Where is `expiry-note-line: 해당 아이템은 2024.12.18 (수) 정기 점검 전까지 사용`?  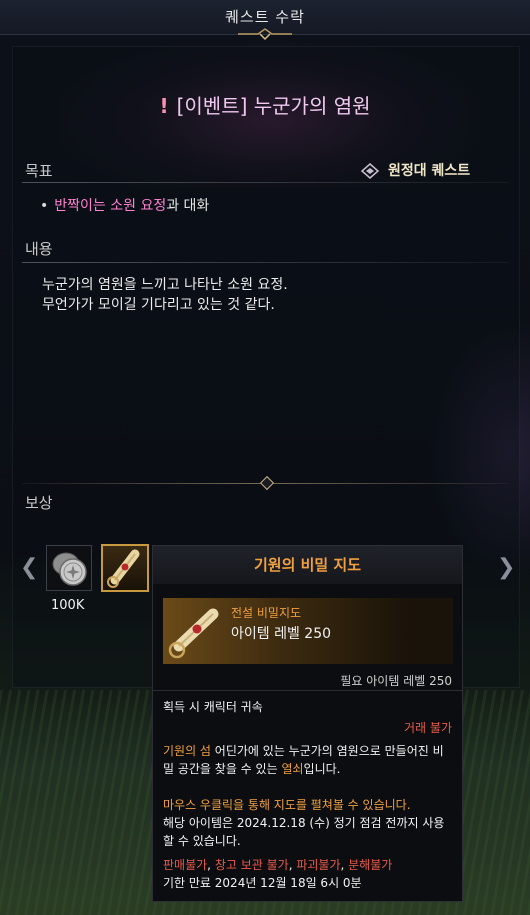 expiry-note-line: 해당 아이템은 2024.12.18 (수) 정기 점검 전까지 사용 is located at coordinates (304, 823).